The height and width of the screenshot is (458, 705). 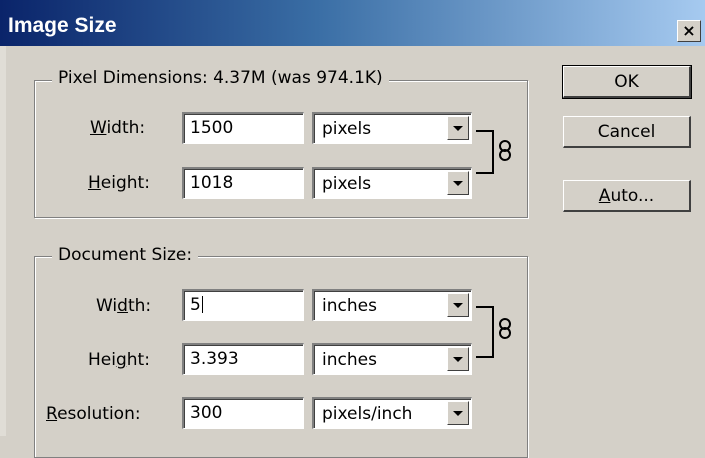 I want to click on window-edge, so click(x=3, y=241).